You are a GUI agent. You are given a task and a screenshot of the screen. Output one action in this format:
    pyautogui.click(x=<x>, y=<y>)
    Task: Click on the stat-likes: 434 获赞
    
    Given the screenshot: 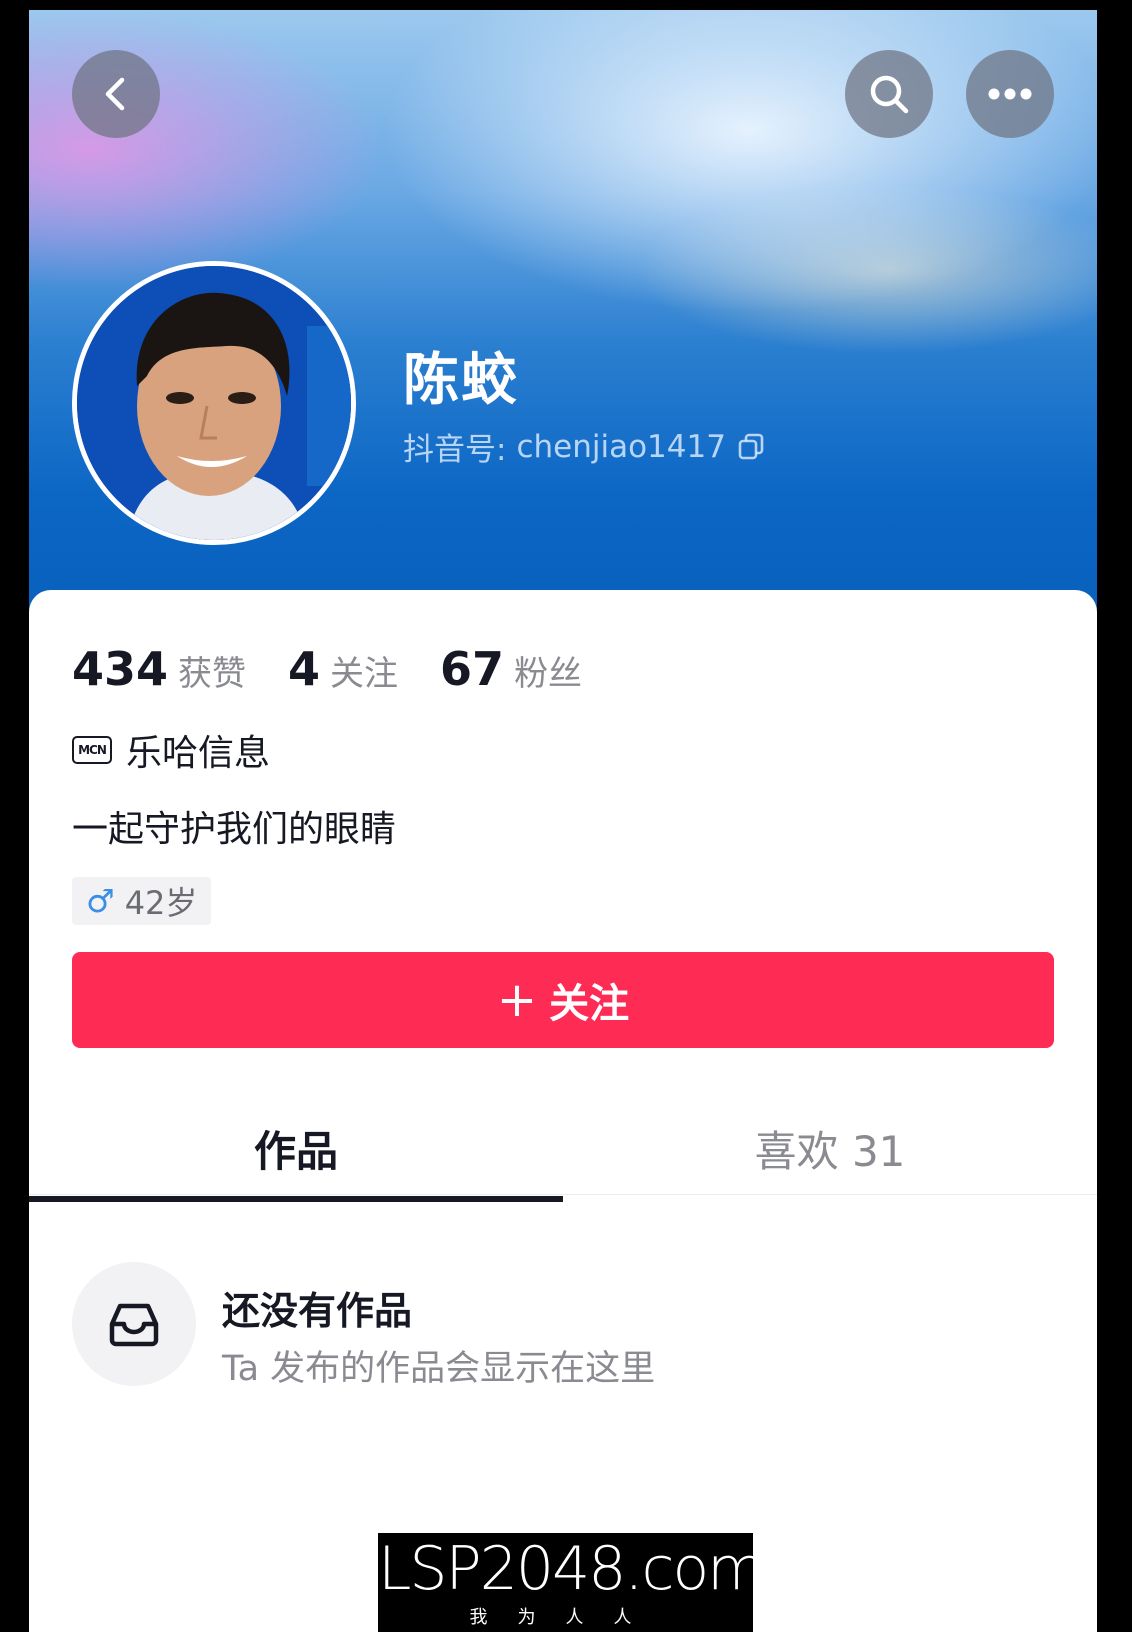 What is the action you would take?
    pyautogui.click(x=159, y=669)
    